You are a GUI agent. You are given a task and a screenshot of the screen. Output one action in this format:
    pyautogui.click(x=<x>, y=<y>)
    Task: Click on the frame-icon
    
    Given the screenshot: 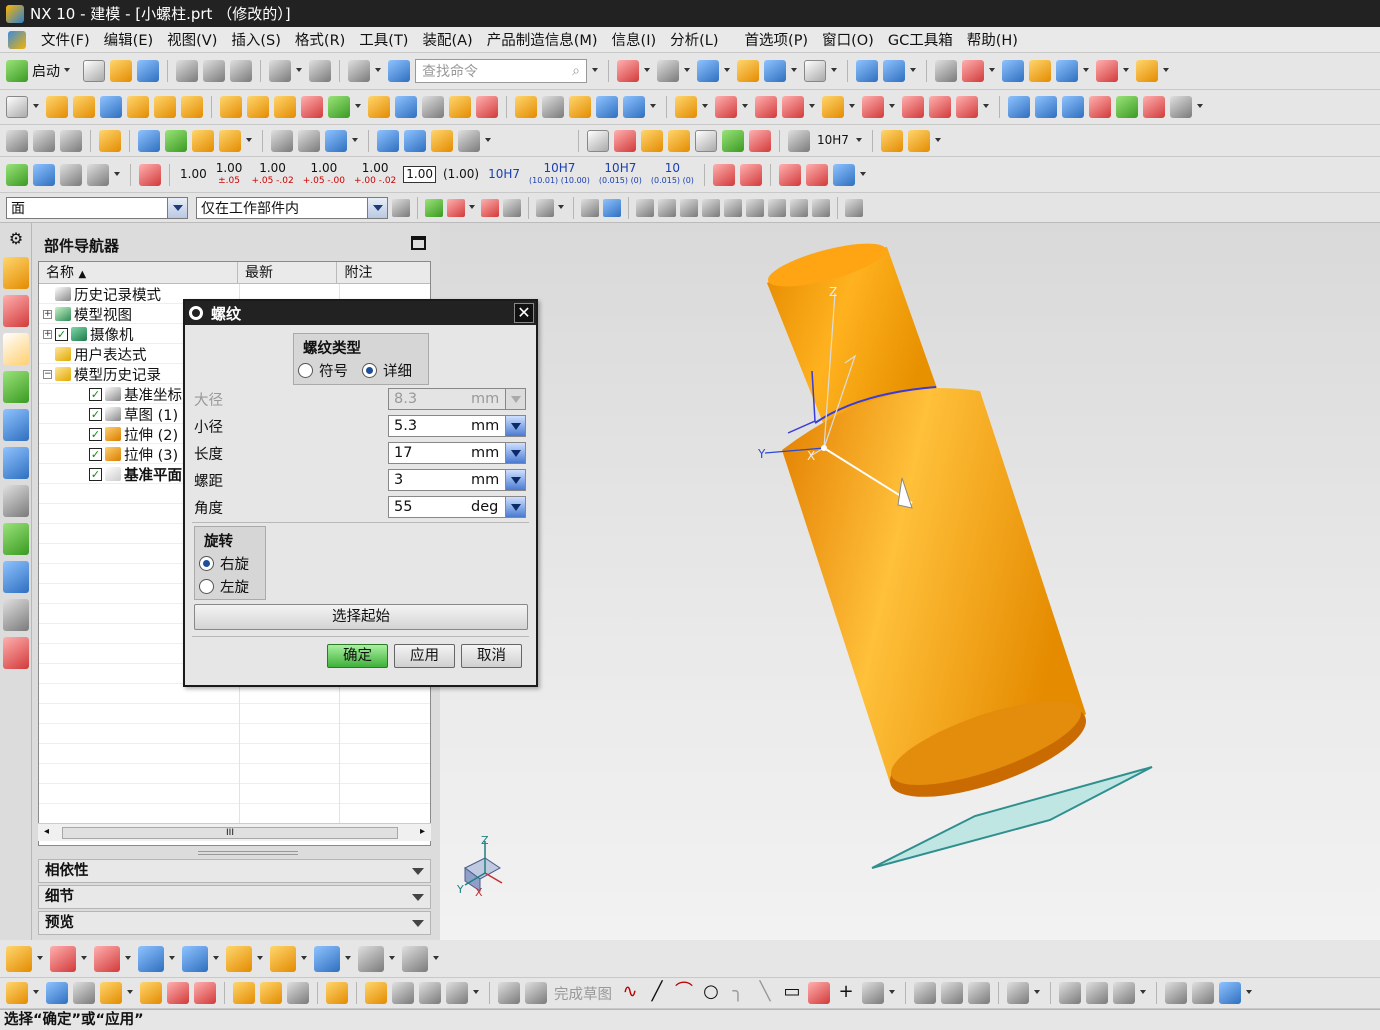 What is the action you would take?
    pyautogui.click(x=150, y=174)
    